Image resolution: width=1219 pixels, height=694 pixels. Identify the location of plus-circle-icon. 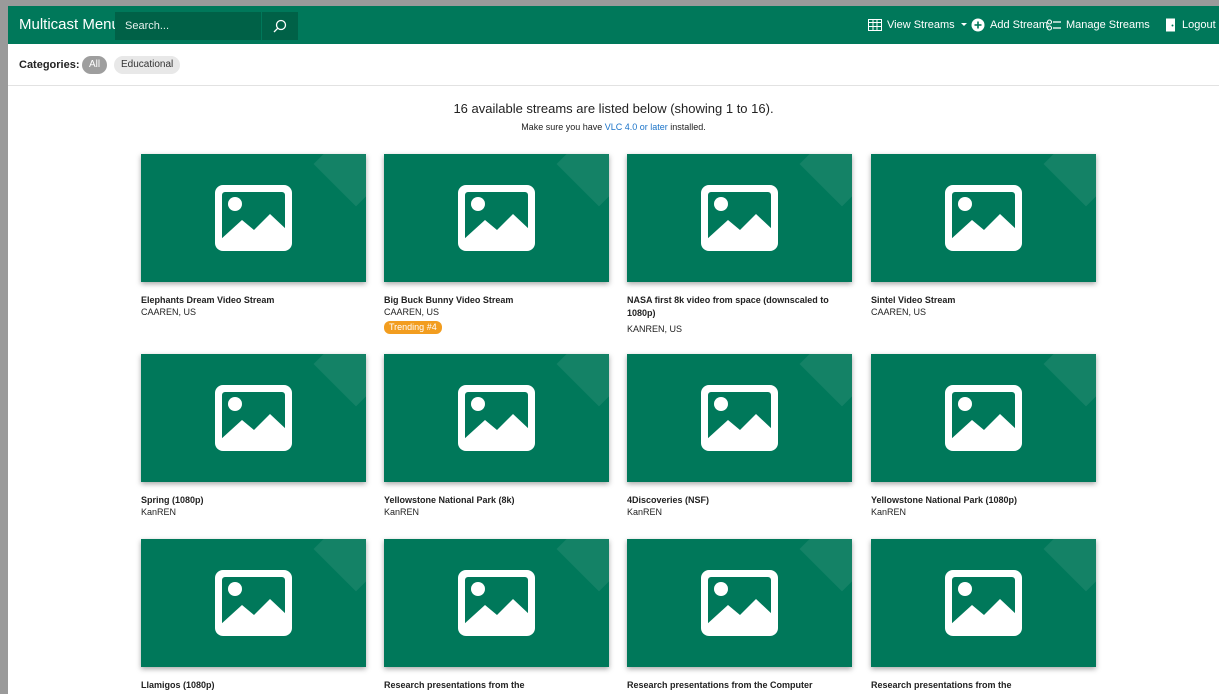
(978, 25).